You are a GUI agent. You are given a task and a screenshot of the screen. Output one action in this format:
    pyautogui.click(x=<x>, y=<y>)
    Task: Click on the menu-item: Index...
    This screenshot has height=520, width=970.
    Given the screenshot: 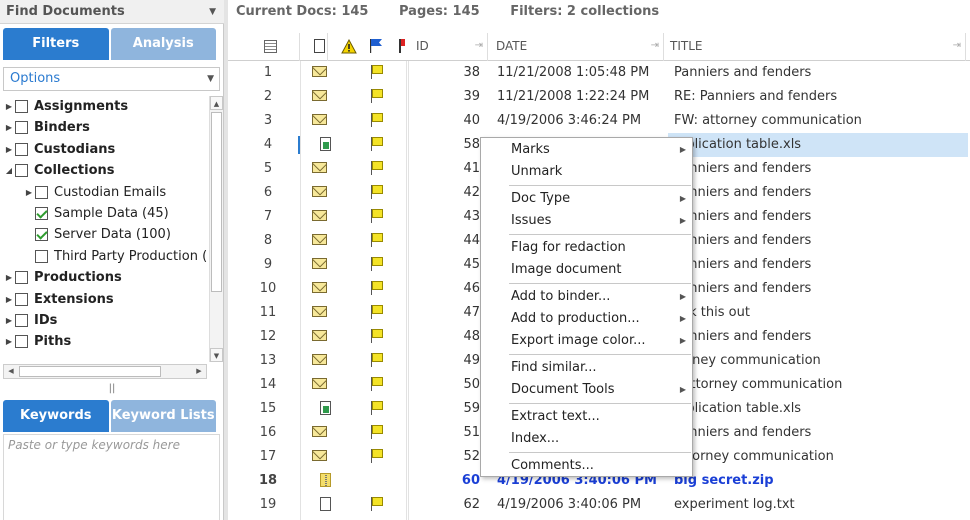 What is the action you would take?
    pyautogui.click(x=586, y=439)
    